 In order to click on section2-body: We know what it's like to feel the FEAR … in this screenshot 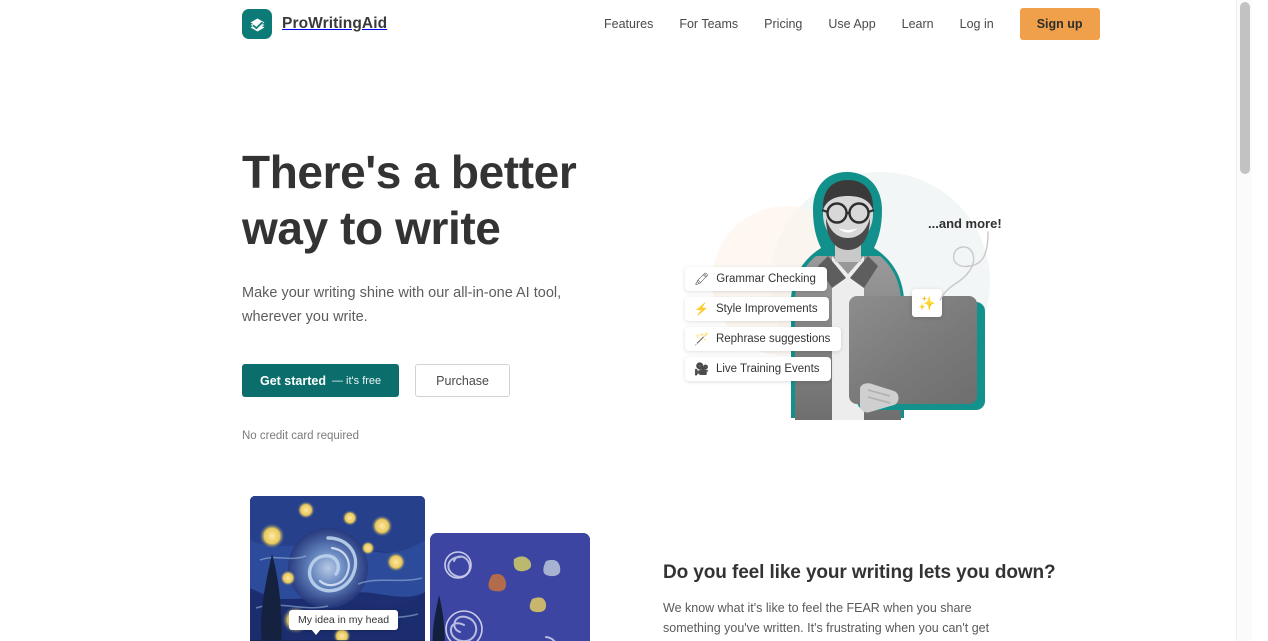, I will do `click(826, 618)`.